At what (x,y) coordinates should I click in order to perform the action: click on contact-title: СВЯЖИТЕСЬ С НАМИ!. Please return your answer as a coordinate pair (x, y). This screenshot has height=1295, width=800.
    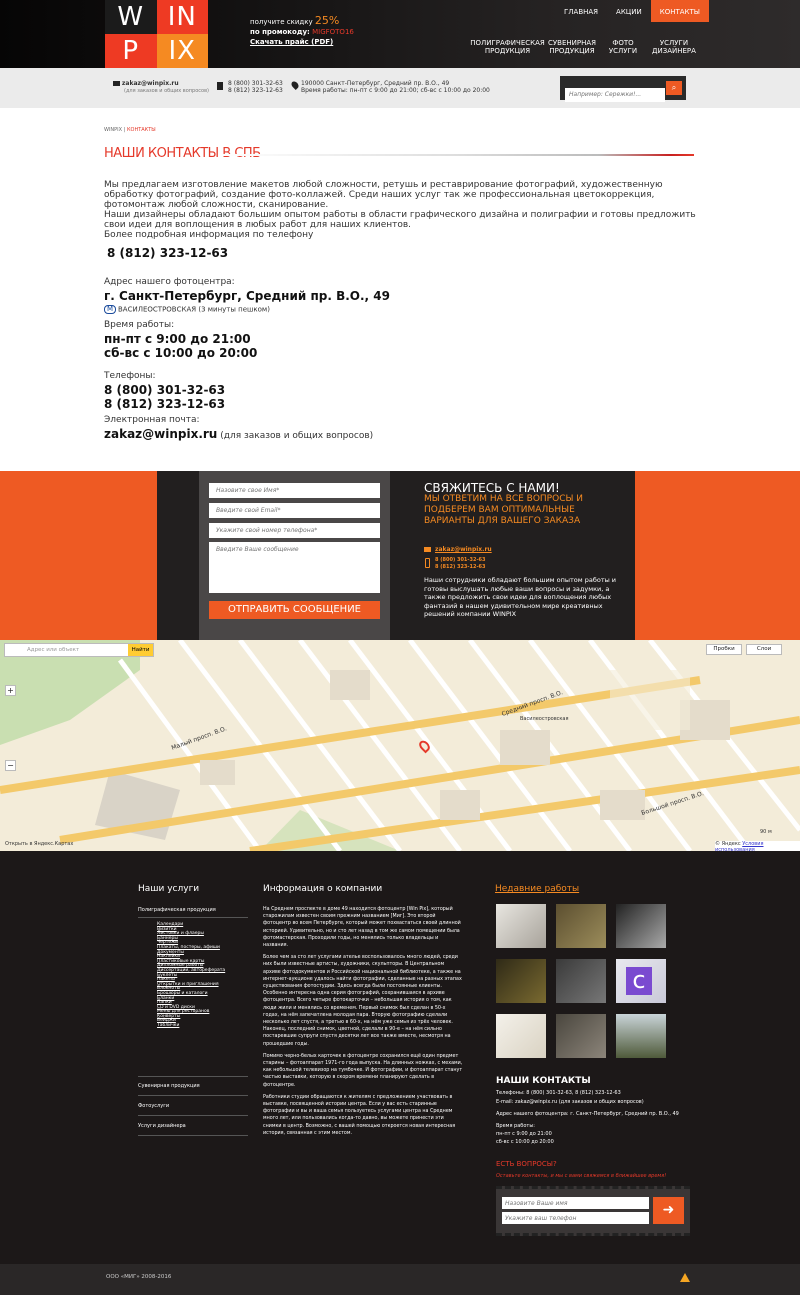
    Looking at the image, I should click on (492, 488).